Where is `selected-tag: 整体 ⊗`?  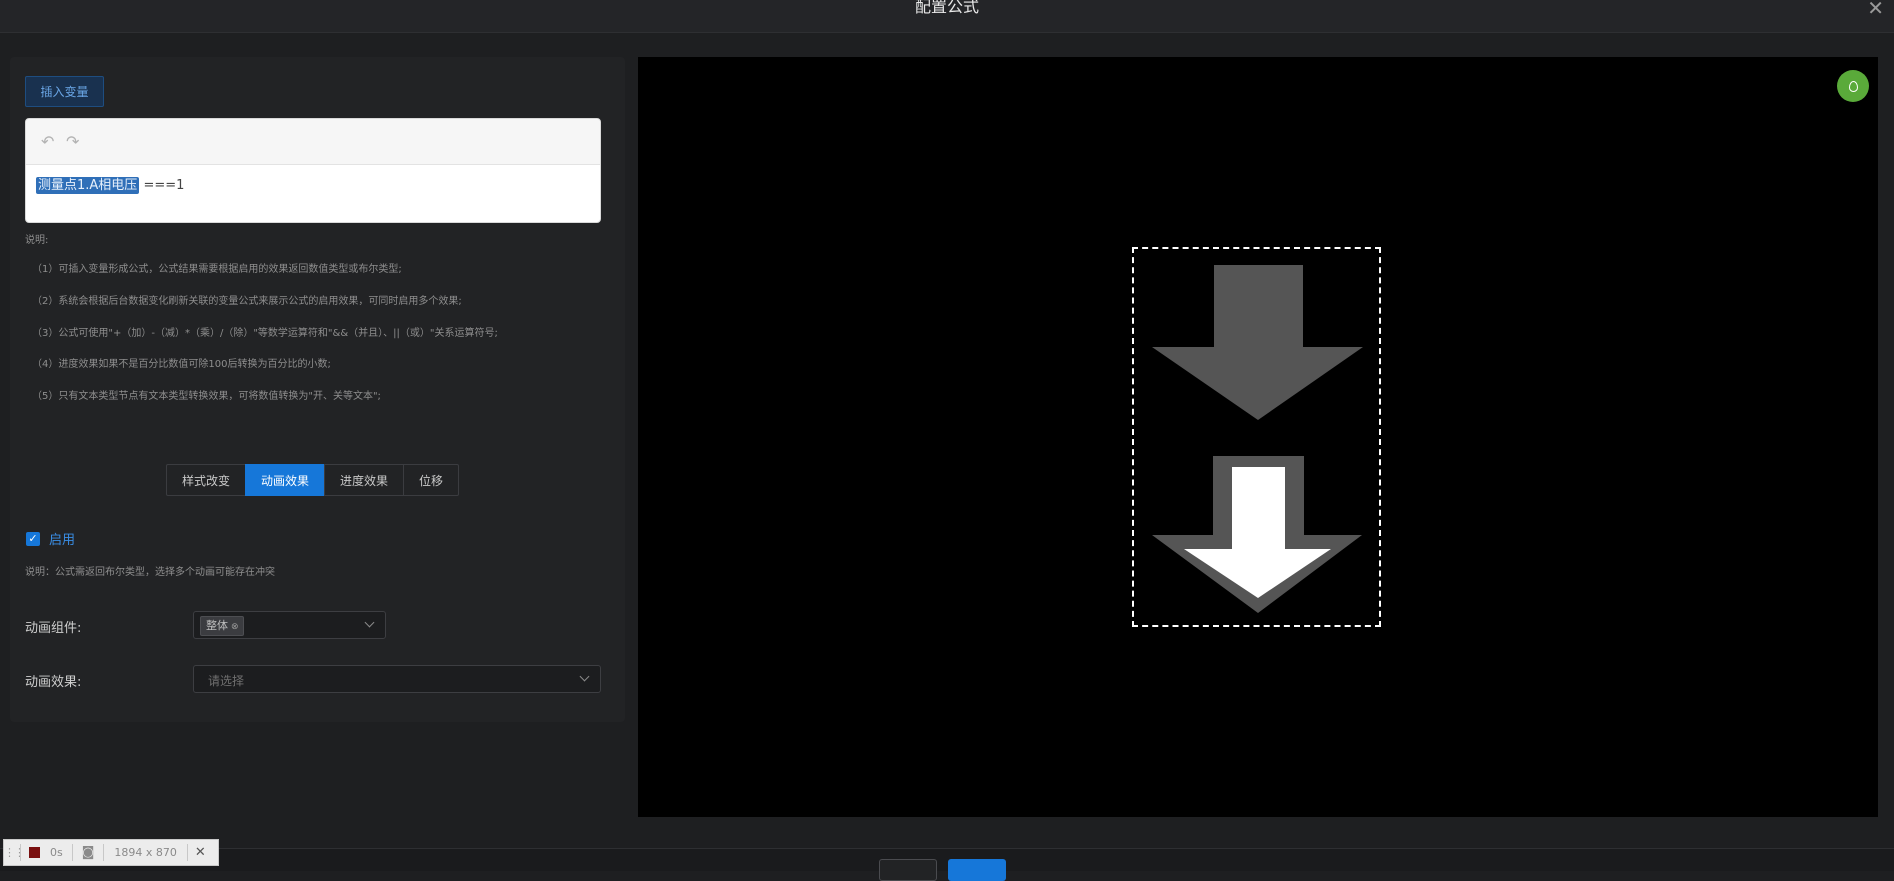
selected-tag: 整体 ⊗ is located at coordinates (222, 626).